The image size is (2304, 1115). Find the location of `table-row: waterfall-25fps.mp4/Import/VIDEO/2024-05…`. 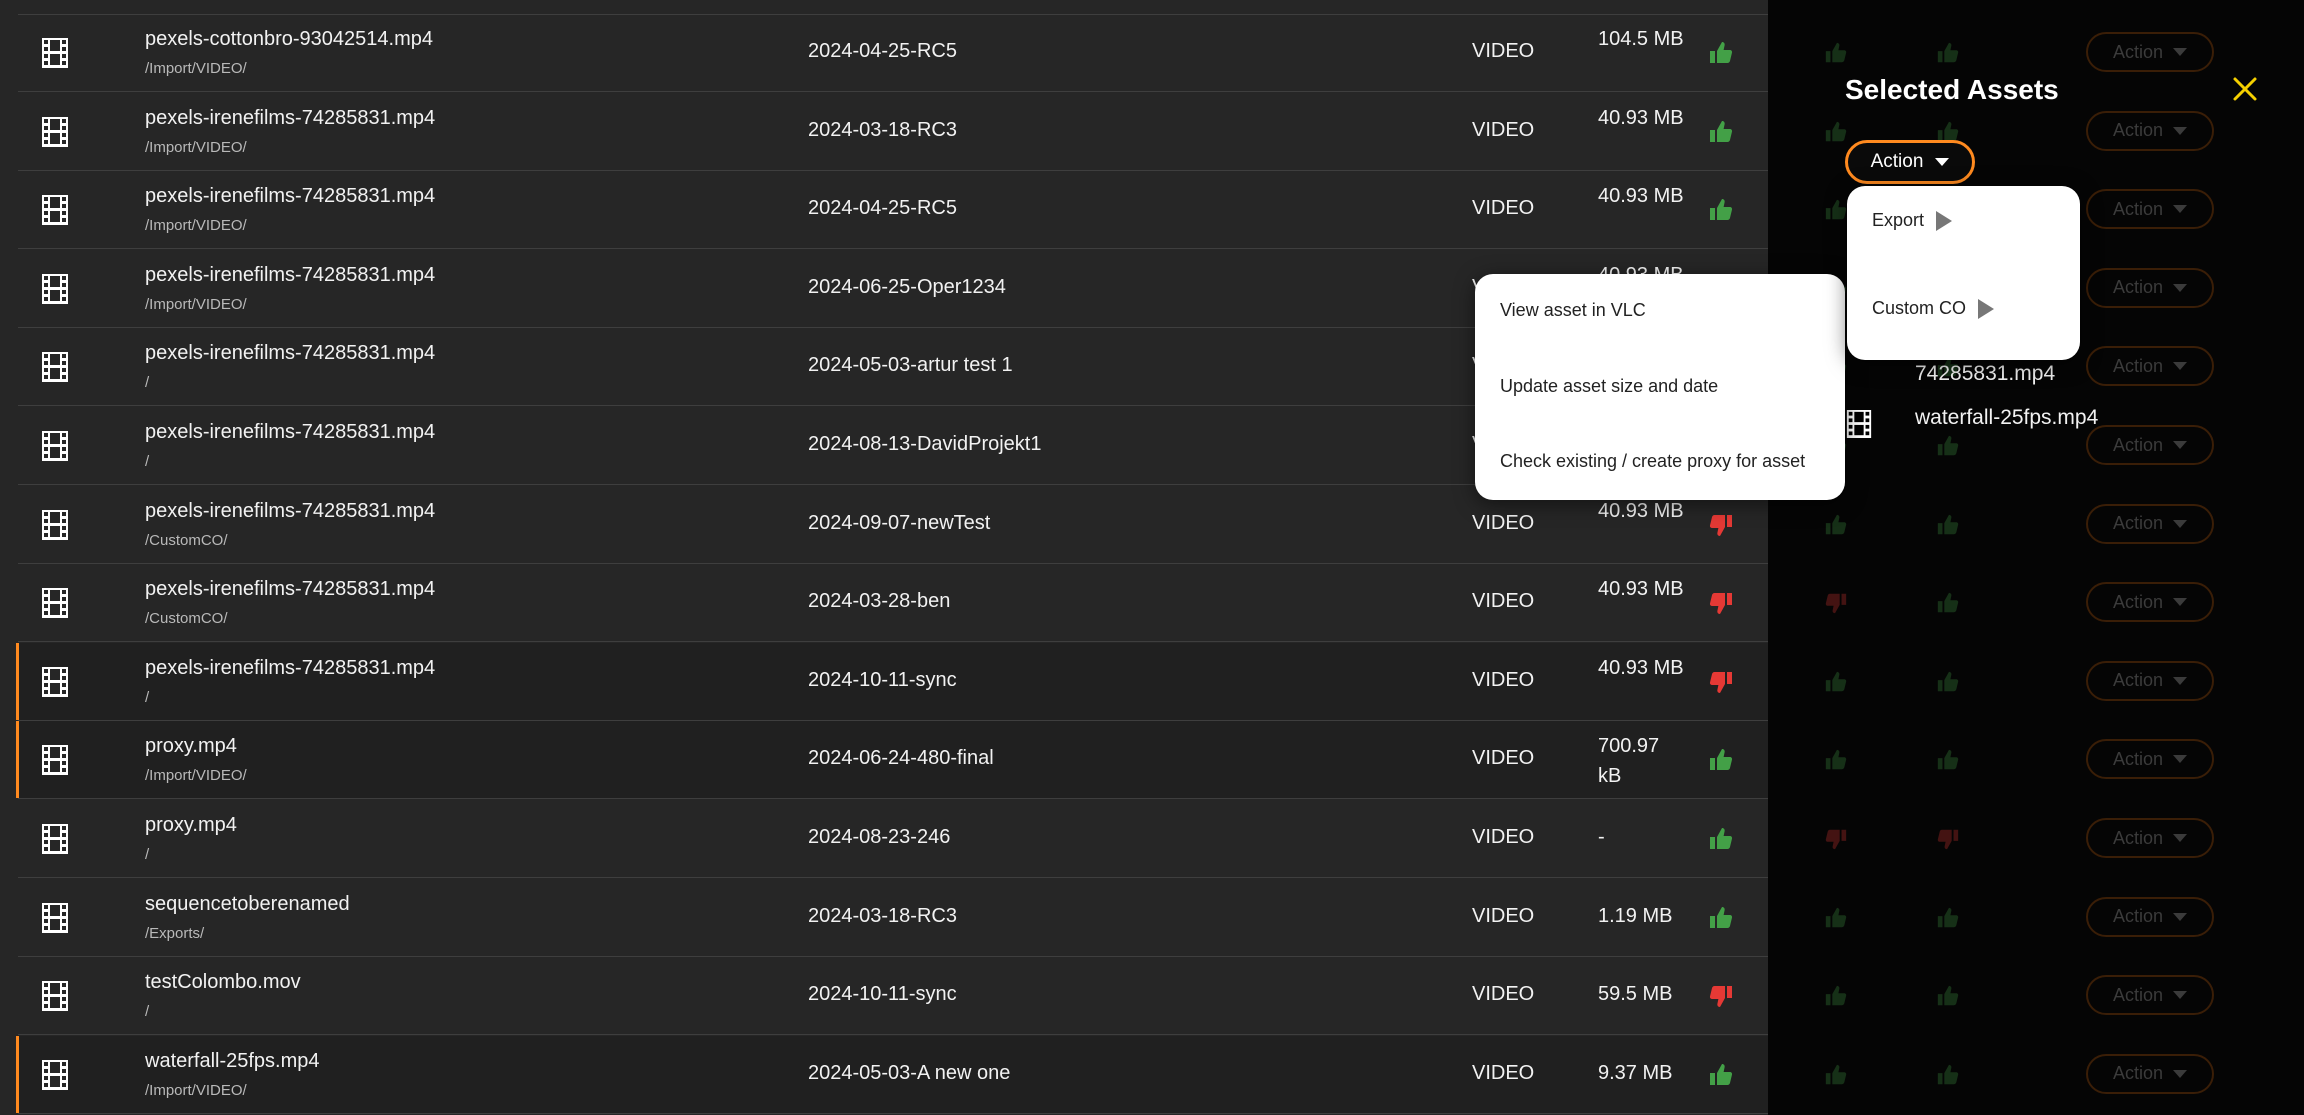

table-row: waterfall-25fps.mp4/Import/VIDEO/2024-05… is located at coordinates (892, 1074).